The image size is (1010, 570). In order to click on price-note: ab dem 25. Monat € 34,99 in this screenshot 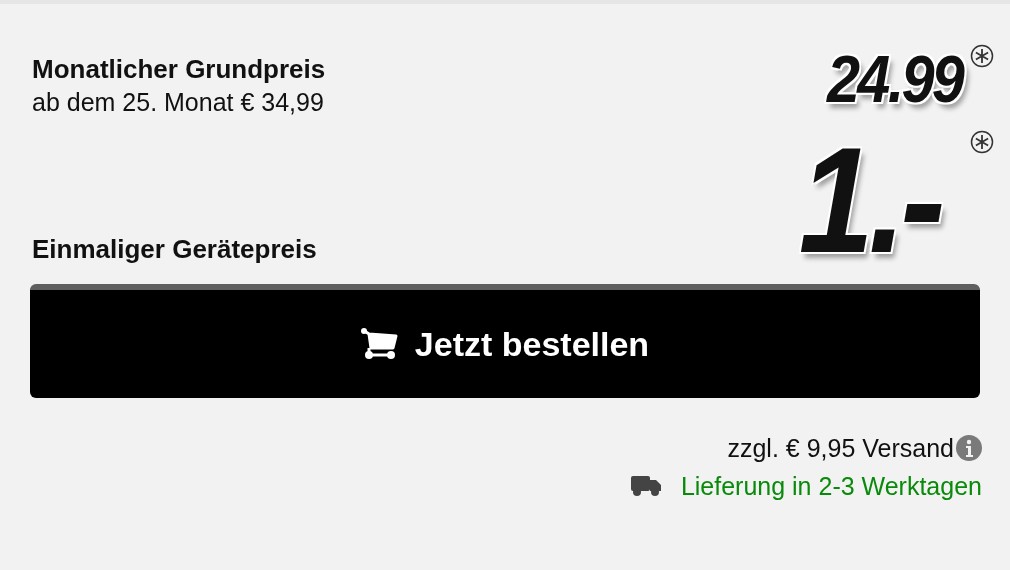, I will do `click(178, 102)`.